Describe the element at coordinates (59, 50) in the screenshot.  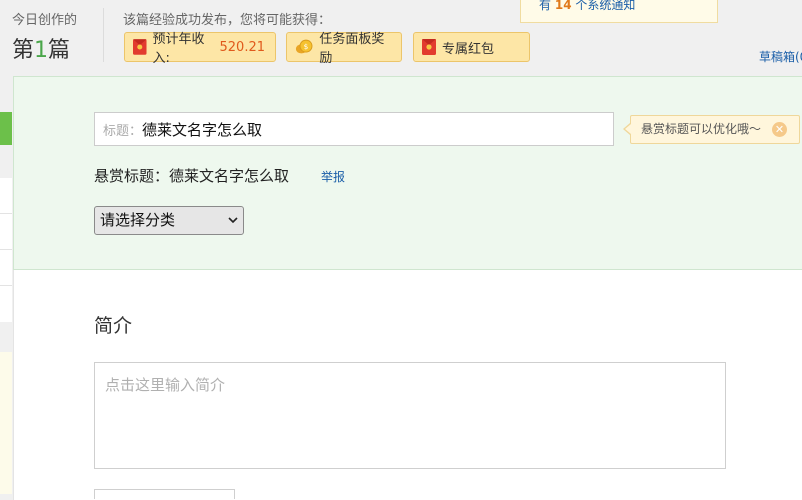
I see `count-suffix: 篇` at that location.